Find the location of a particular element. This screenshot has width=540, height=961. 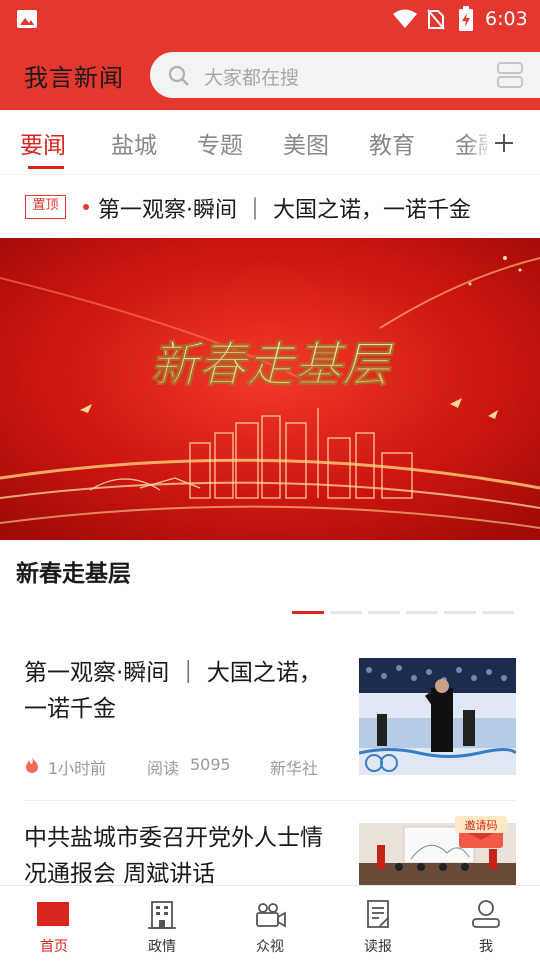

pinned-badge: 置顶 is located at coordinates (45, 207).